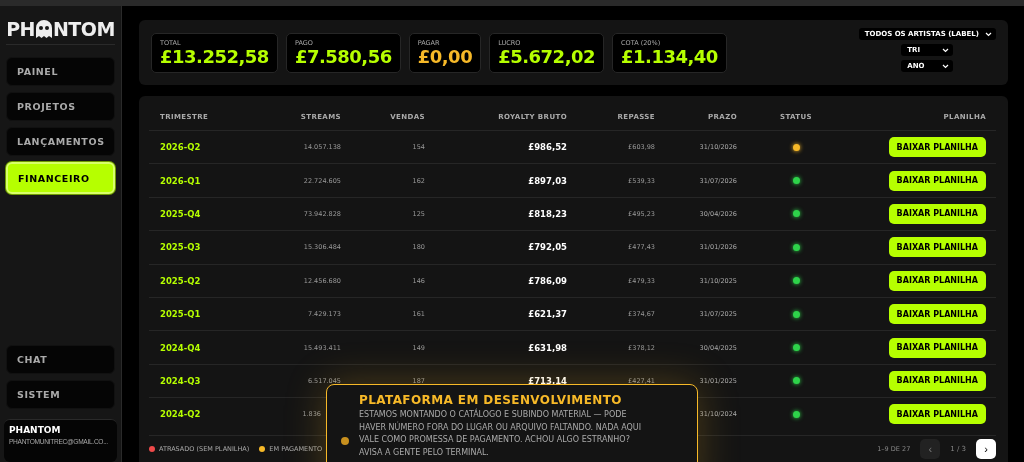 This screenshot has width=1024, height=462. I want to click on ghost-icon, so click(43, 29).